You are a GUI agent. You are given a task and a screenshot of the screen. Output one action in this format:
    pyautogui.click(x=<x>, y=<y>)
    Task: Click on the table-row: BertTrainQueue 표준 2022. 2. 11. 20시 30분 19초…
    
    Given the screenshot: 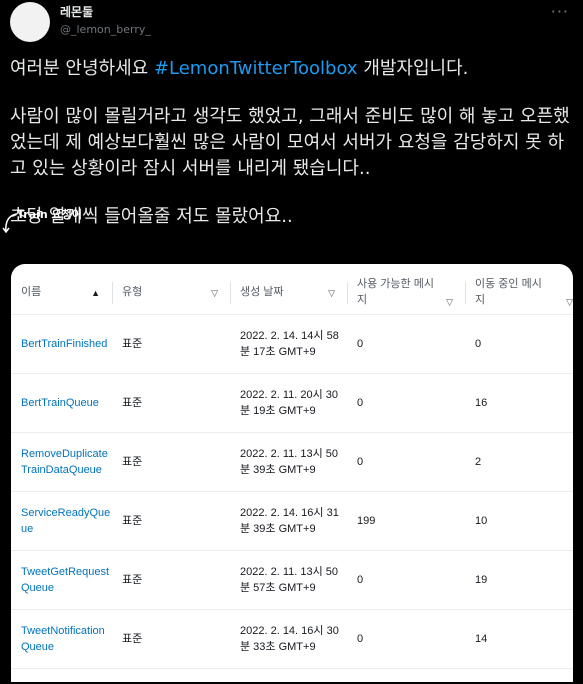 What is the action you would take?
    pyautogui.click(x=292, y=403)
    